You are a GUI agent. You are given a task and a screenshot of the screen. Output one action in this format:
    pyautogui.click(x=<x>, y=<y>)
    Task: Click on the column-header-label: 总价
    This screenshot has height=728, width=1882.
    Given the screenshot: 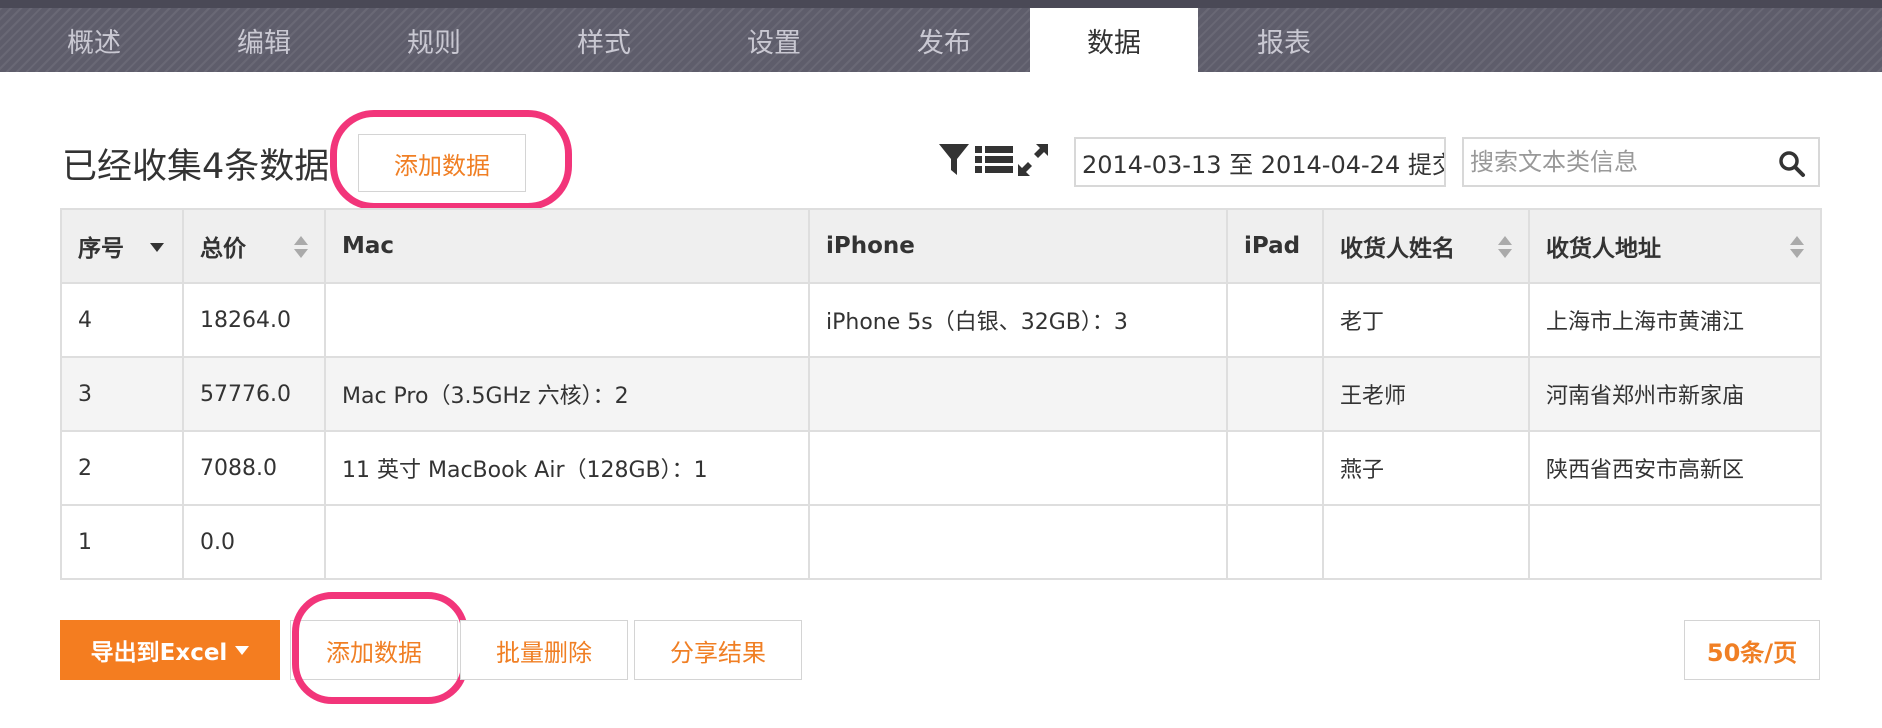 What is the action you would take?
    pyautogui.click(x=223, y=249)
    